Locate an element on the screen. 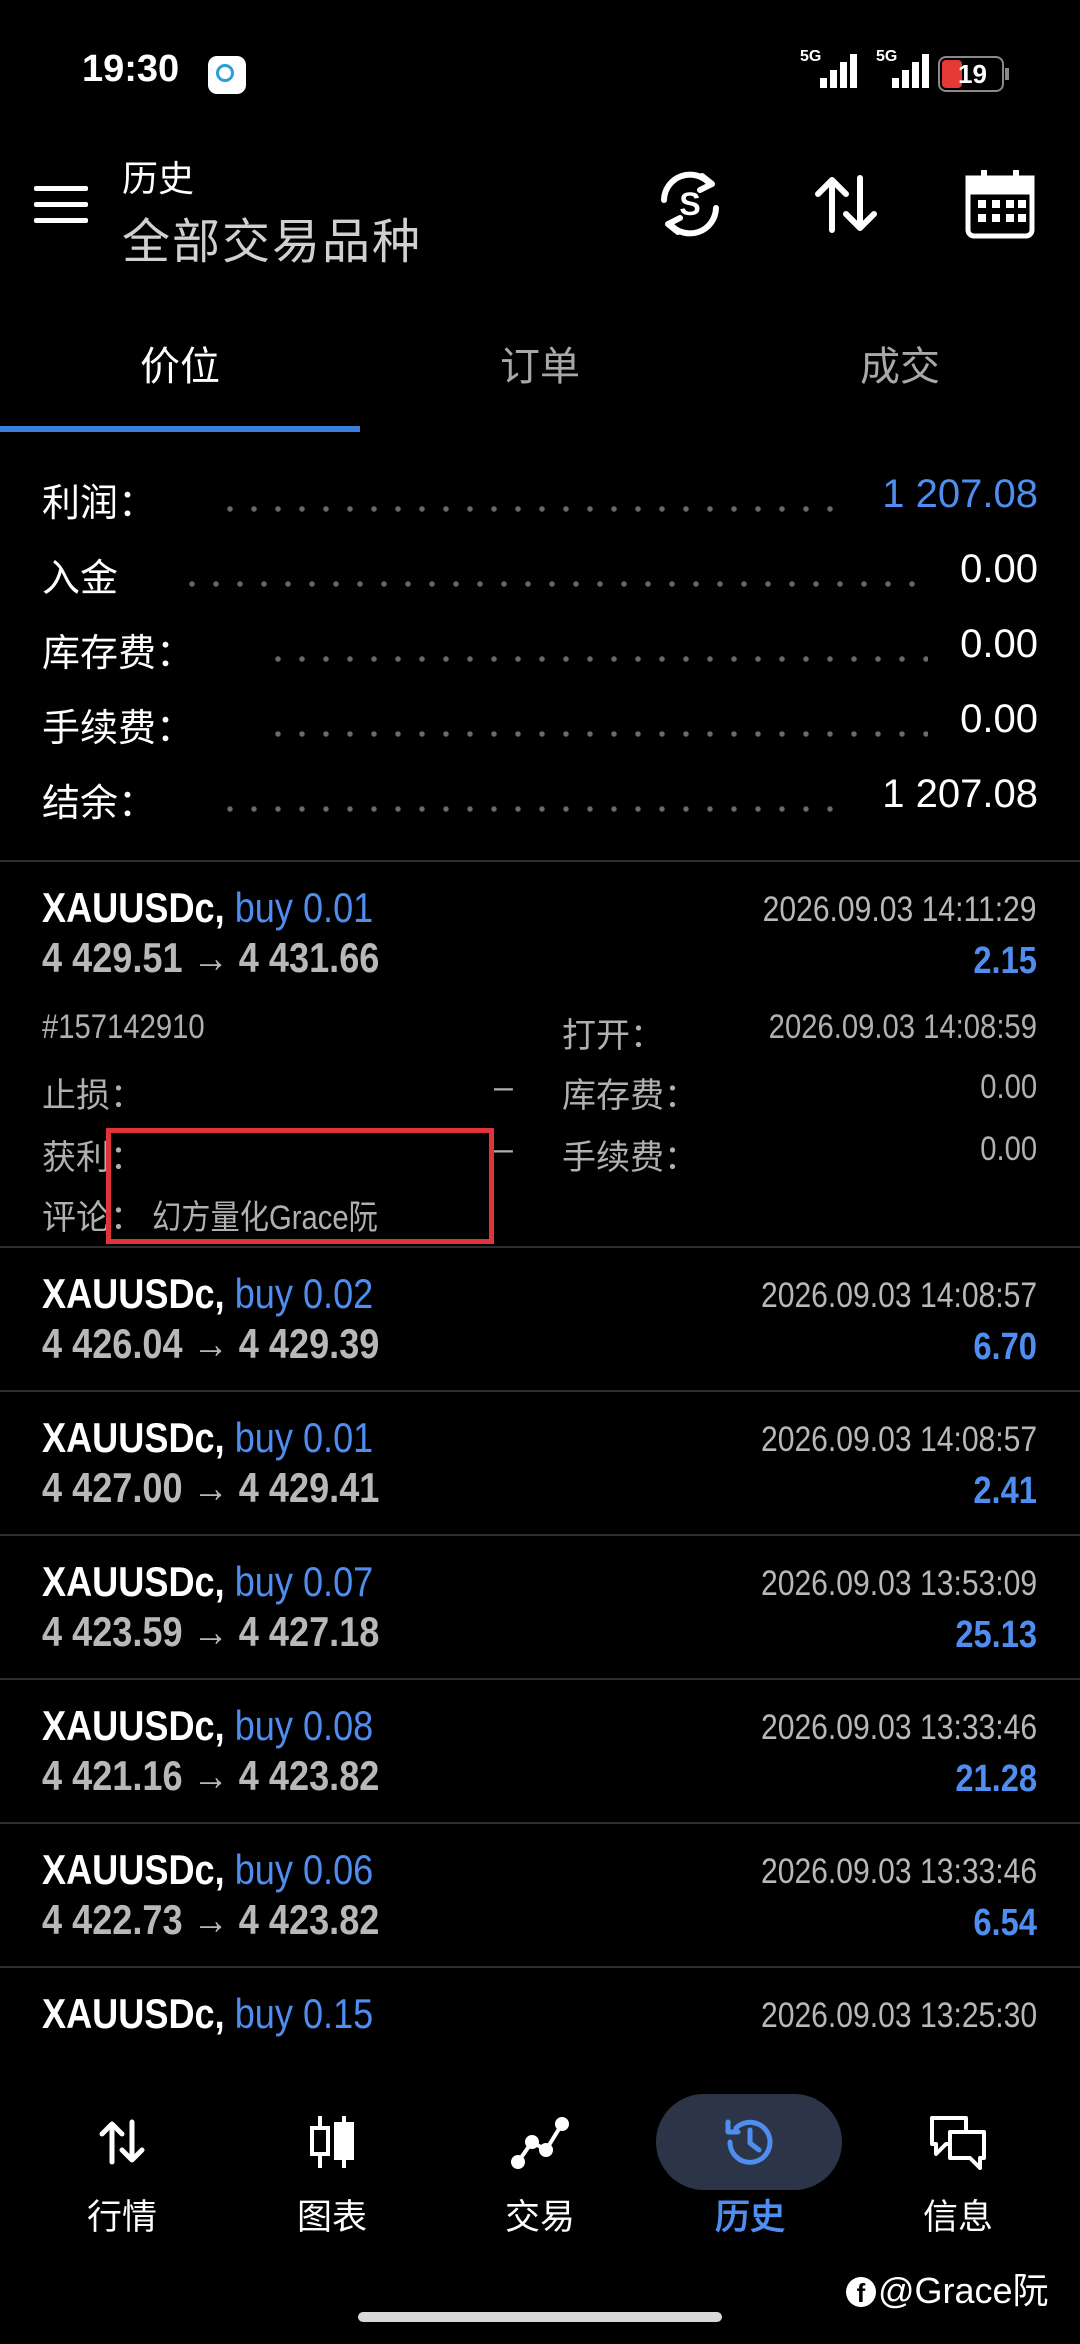 This screenshot has width=1080, height=2344. summary-label: 结余： is located at coordinates (104, 799).